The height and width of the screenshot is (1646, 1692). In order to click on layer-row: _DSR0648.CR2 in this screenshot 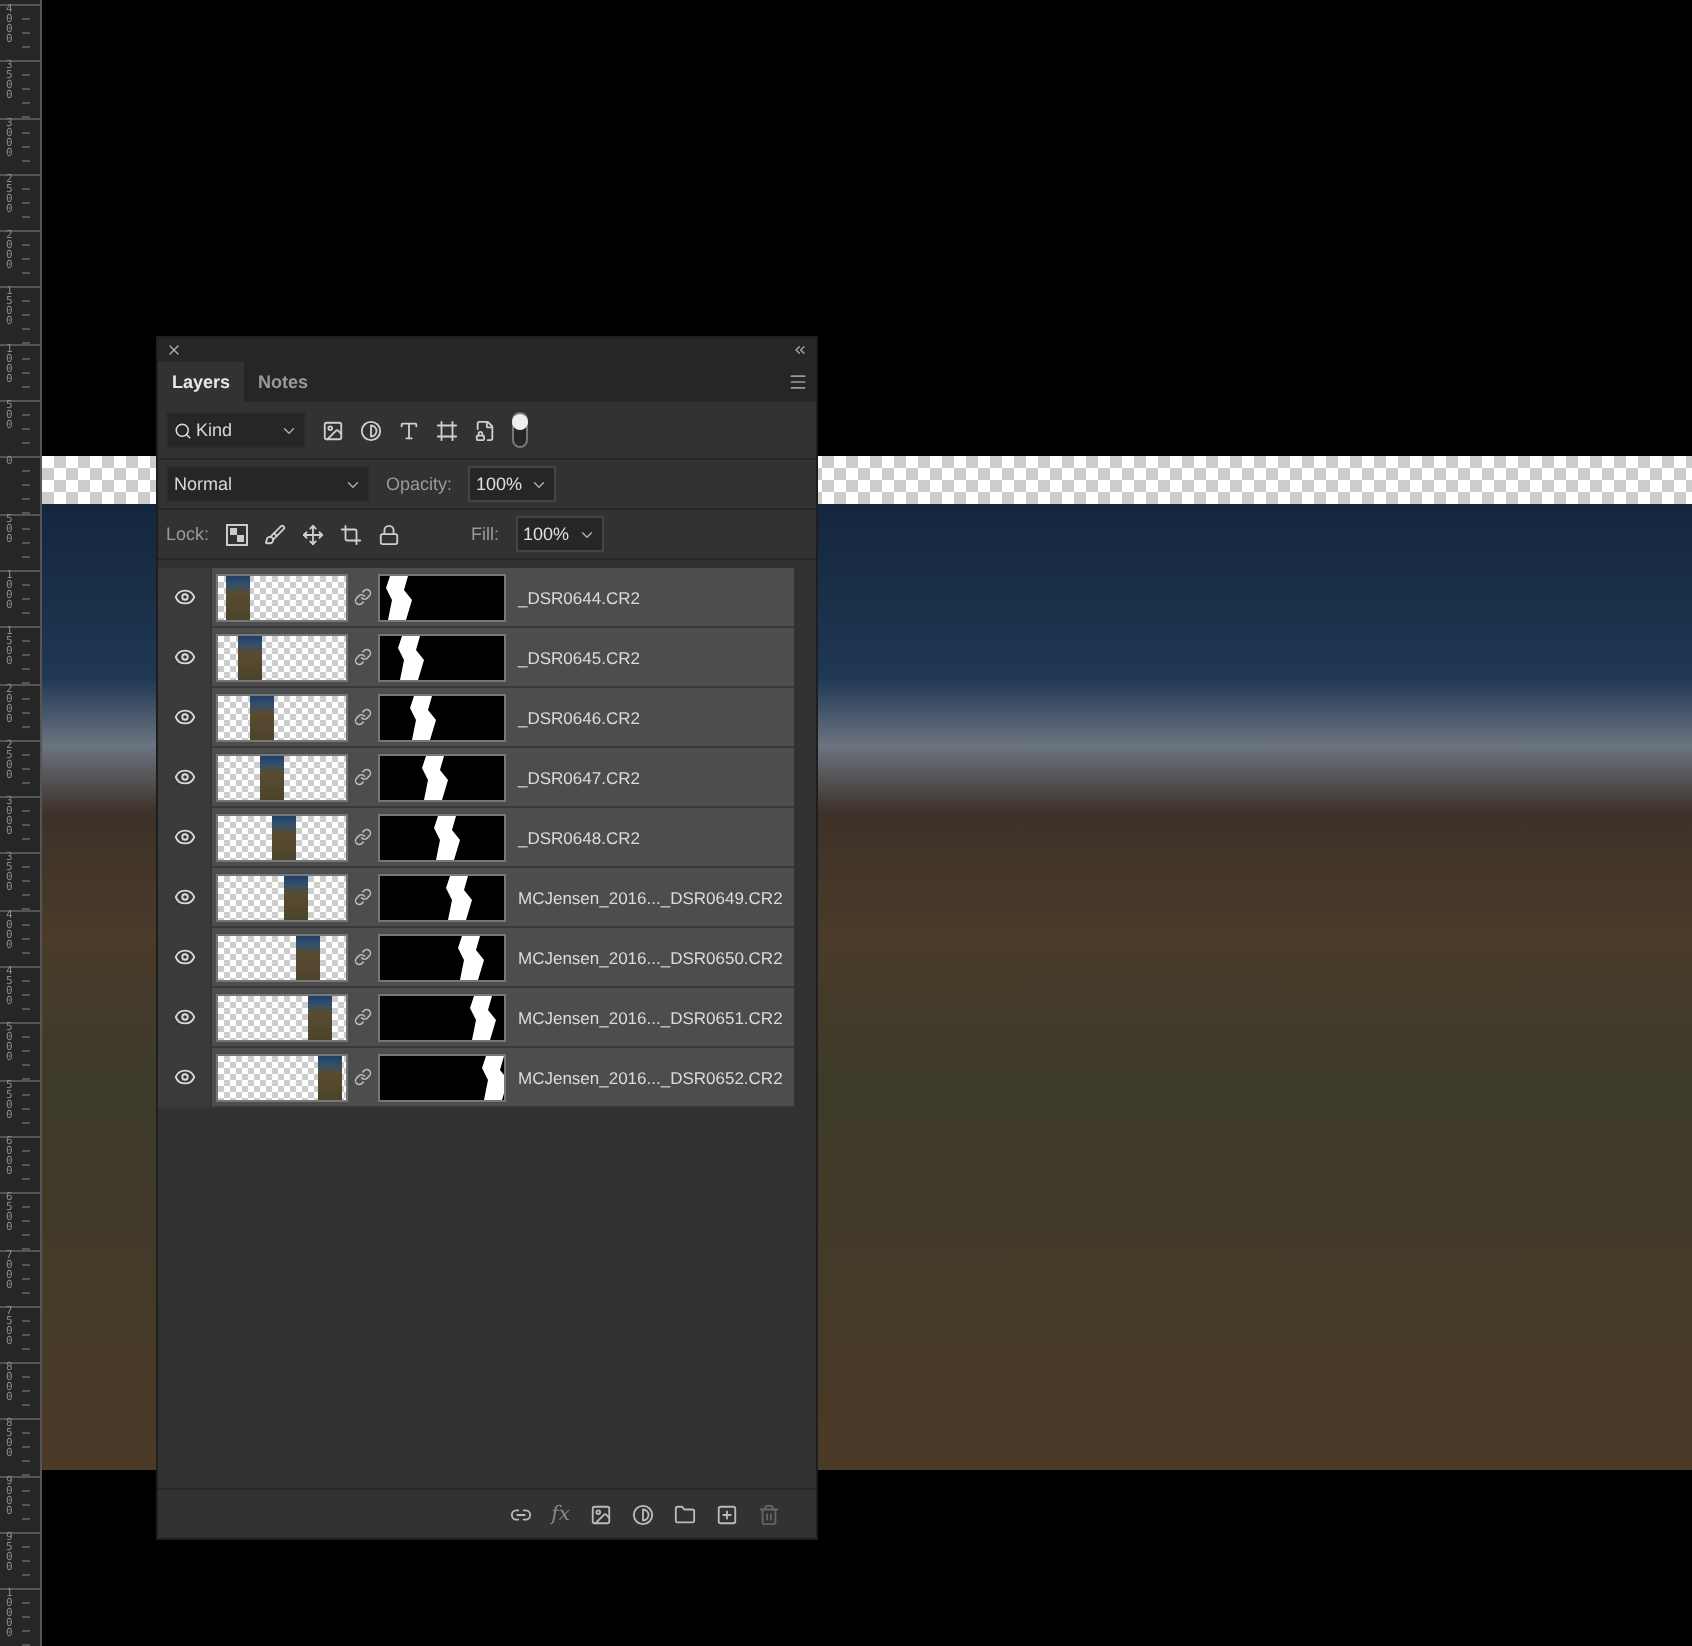, I will do `click(476, 838)`.